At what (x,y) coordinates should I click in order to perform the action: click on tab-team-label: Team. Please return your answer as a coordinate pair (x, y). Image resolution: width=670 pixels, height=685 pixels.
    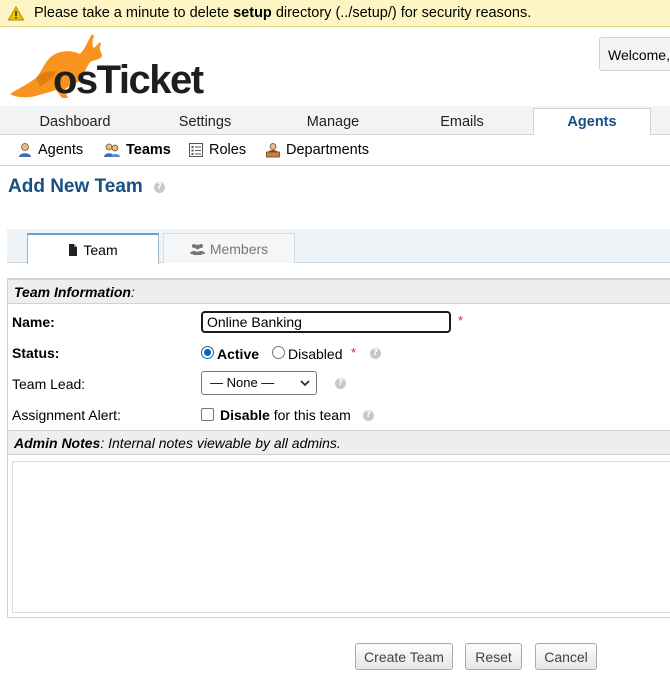
    Looking at the image, I should click on (100, 249).